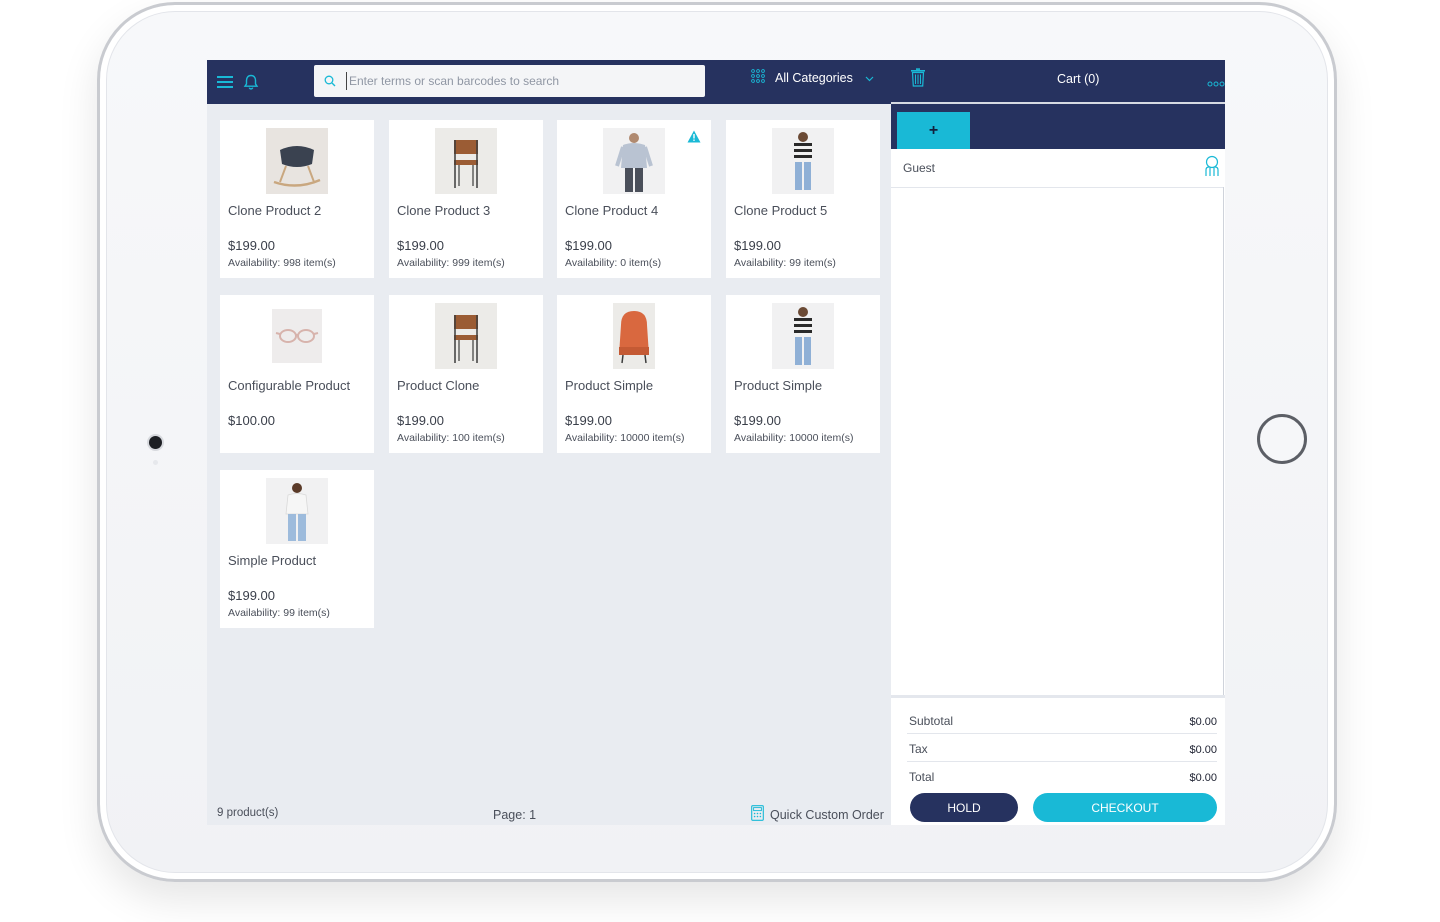 The image size is (1440, 922). What do you see at coordinates (1212, 168) in the screenshot?
I see `user-icon` at bounding box center [1212, 168].